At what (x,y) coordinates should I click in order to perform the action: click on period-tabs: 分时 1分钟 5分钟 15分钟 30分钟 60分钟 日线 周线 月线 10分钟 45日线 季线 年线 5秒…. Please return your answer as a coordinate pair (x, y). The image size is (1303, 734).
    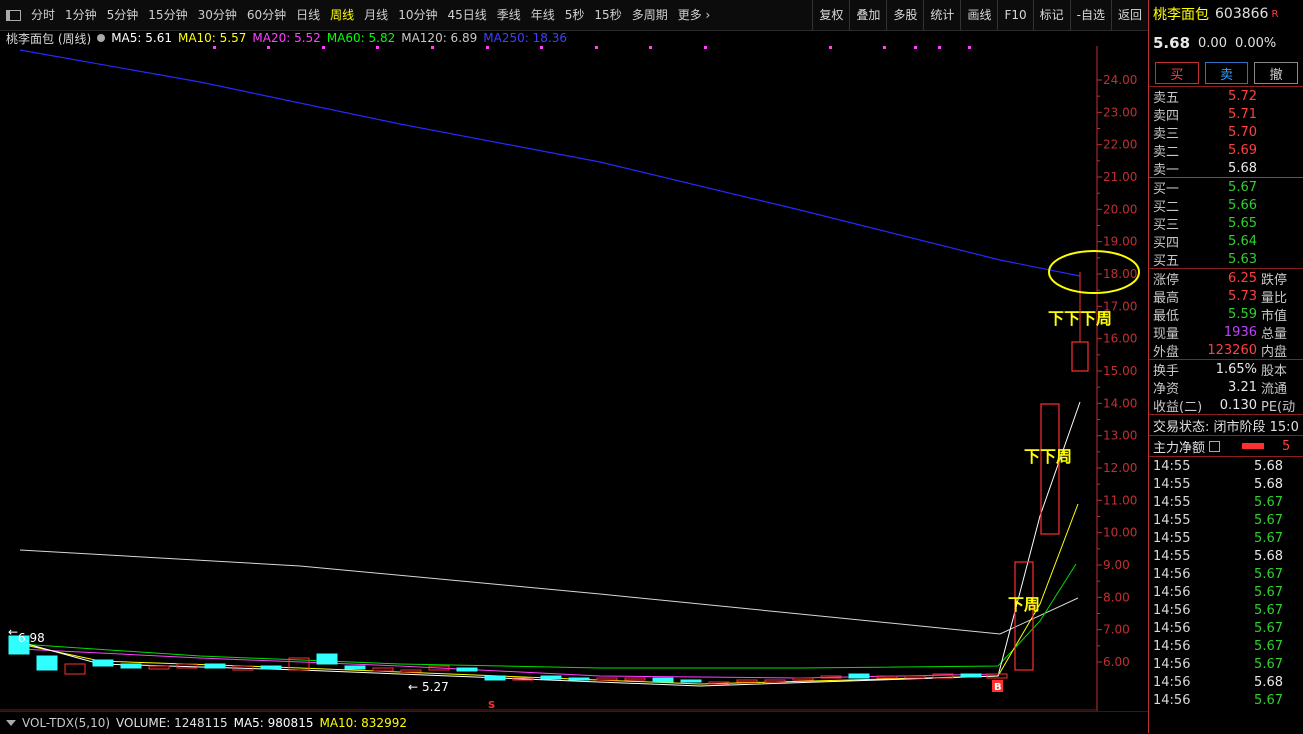
    Looking at the image, I should click on (370, 15).